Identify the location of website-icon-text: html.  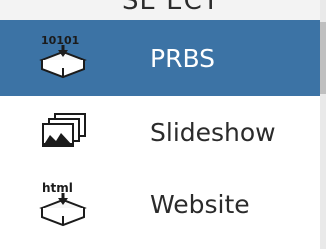
(57, 188).